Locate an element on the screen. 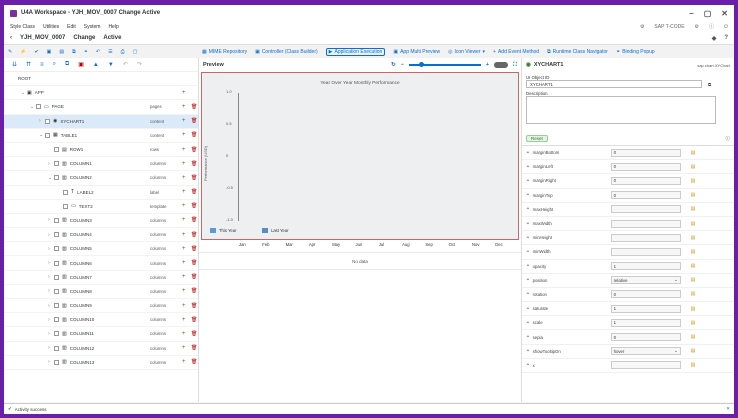 Image resolution: width=738 pixels, height=418 pixels. tree-row: › ▥ COLUMN4 columns + 🗑 is located at coordinates (101, 235).